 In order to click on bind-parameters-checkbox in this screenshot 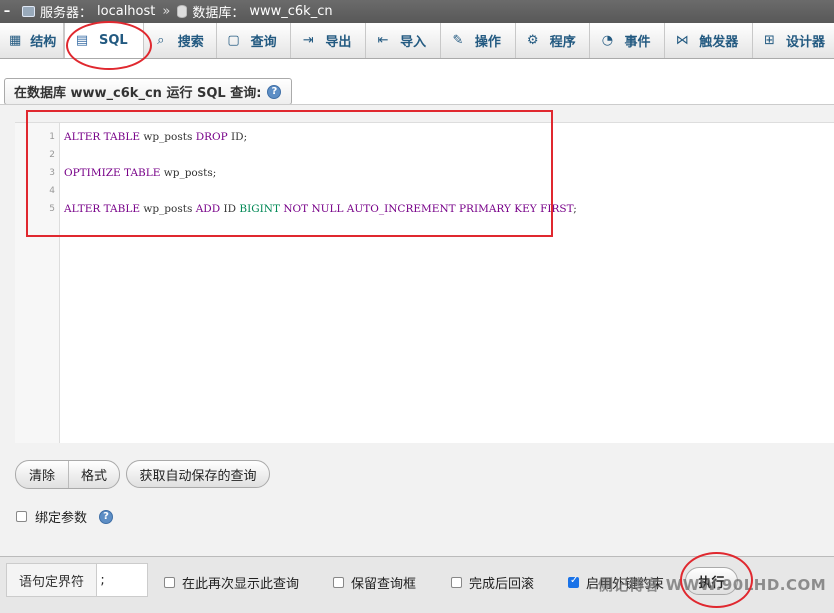, I will do `click(21, 516)`.